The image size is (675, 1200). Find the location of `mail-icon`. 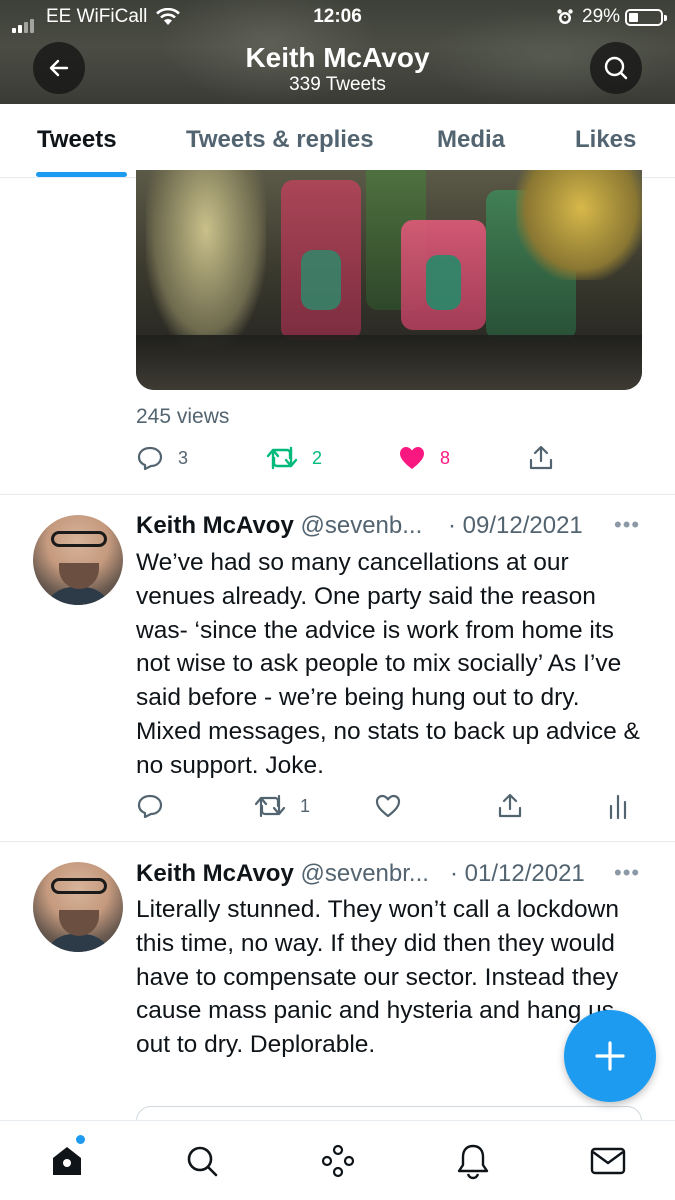

mail-icon is located at coordinates (608, 1161).